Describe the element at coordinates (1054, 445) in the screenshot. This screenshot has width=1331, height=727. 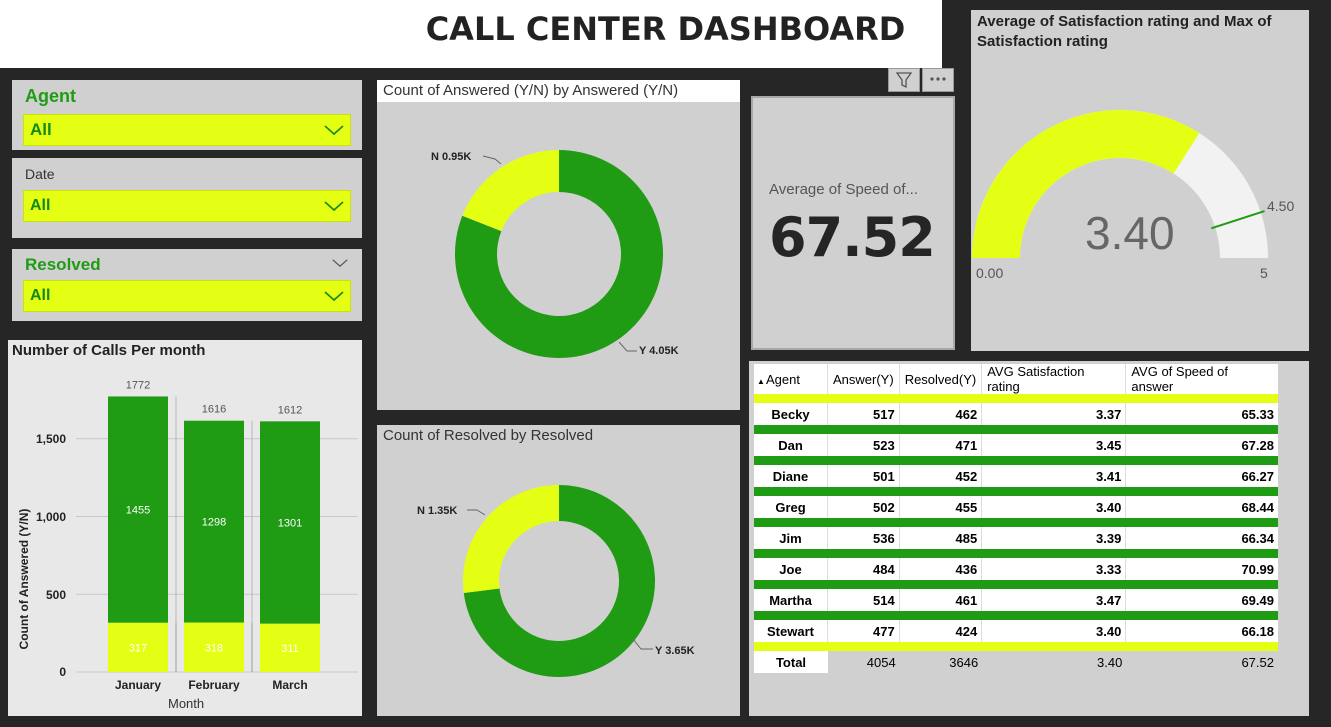
I see `table-cell: 3.45` at that location.